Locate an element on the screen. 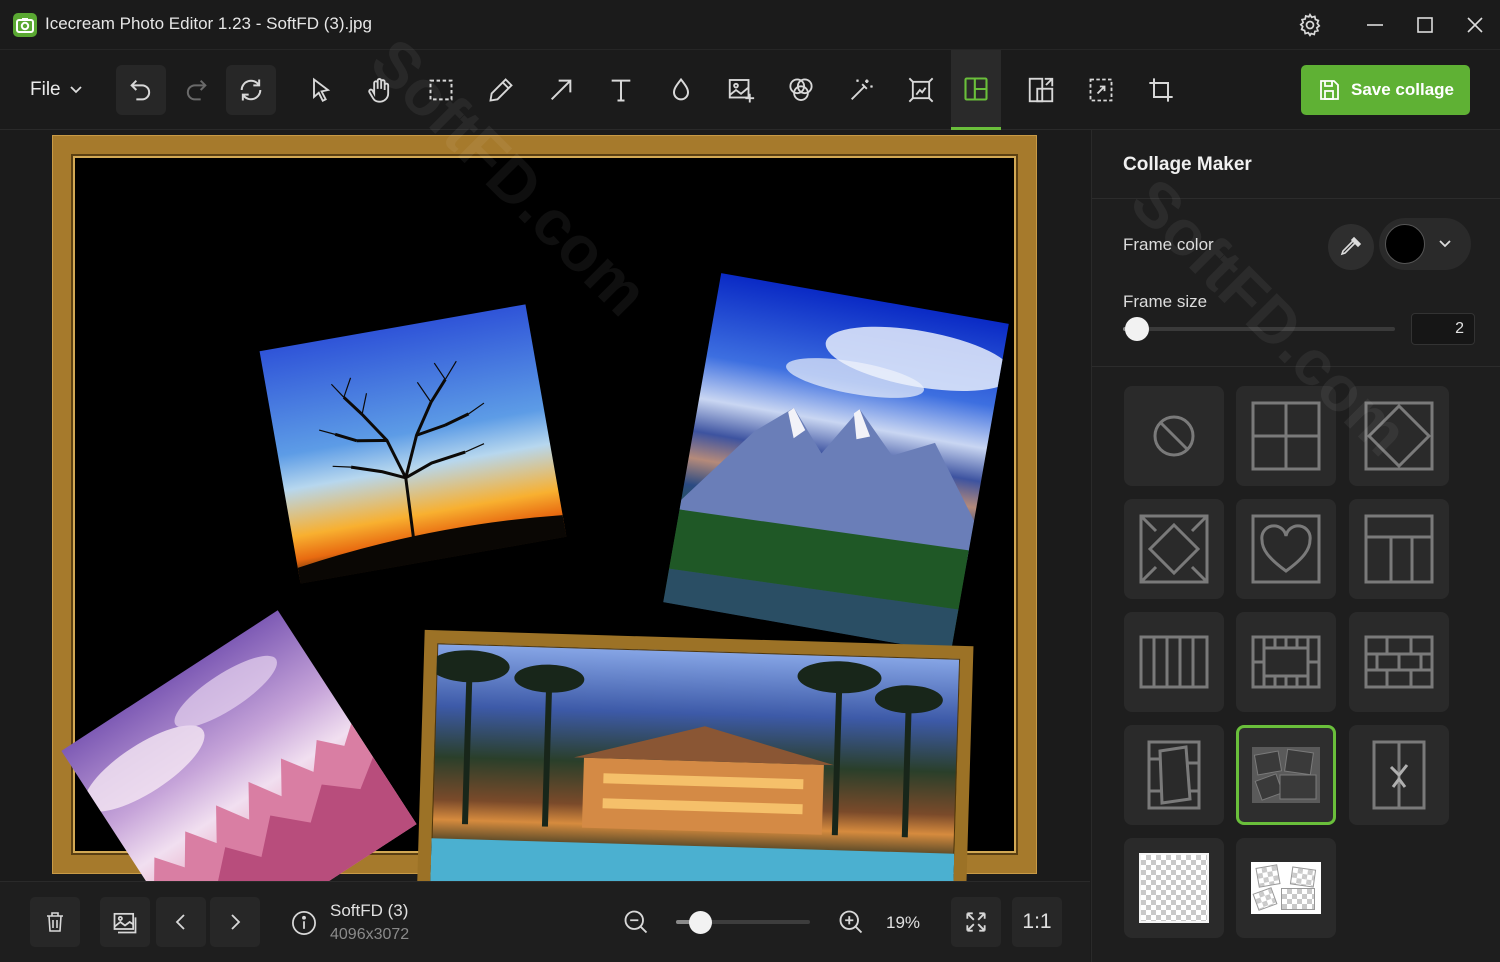 This screenshot has width=1500, height=962. export-tool is located at coordinates (1041, 90).